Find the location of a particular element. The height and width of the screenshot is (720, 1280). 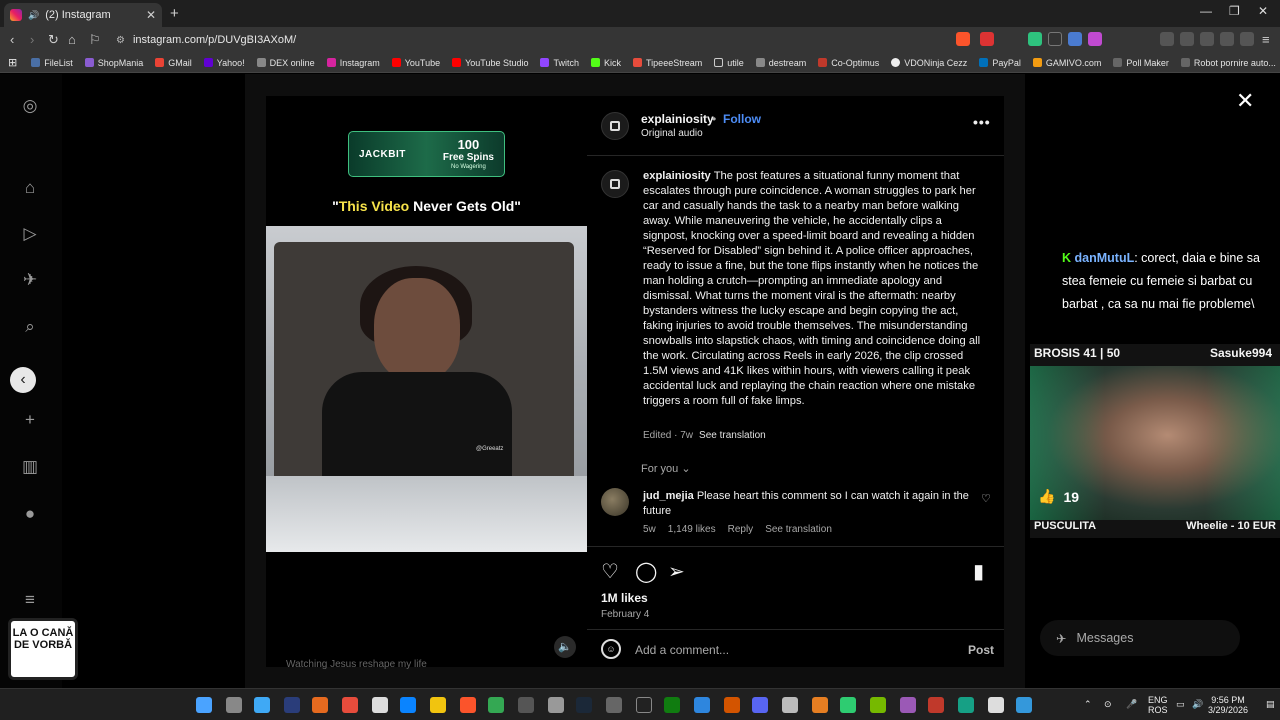

leo-ai-icon is located at coordinates (1227, 39).